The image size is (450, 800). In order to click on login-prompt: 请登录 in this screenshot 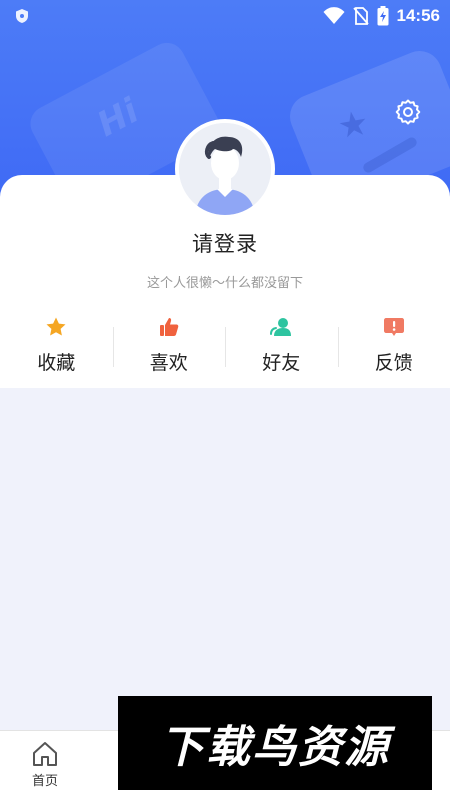, I will do `click(225, 243)`.